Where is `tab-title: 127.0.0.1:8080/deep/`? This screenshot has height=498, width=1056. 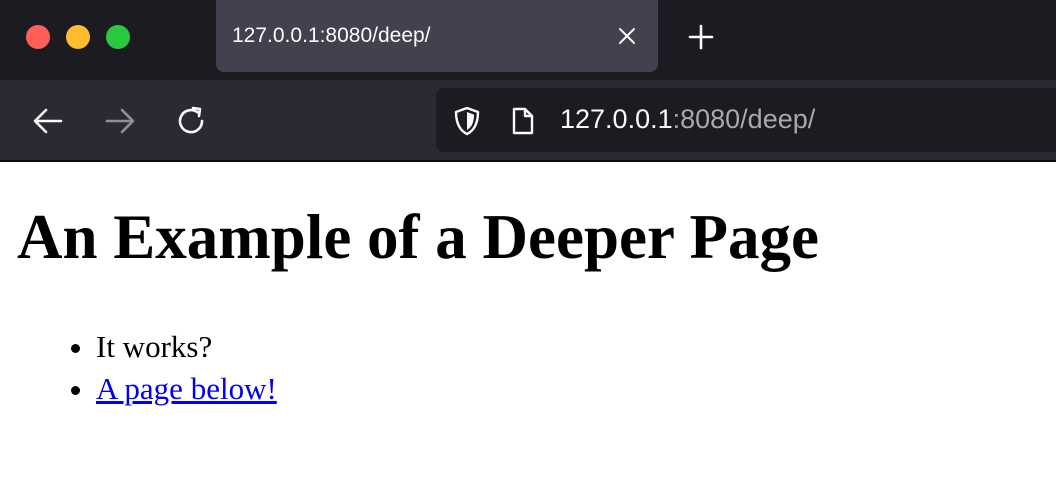 tab-title: 127.0.0.1:8080/deep/ is located at coordinates (331, 35).